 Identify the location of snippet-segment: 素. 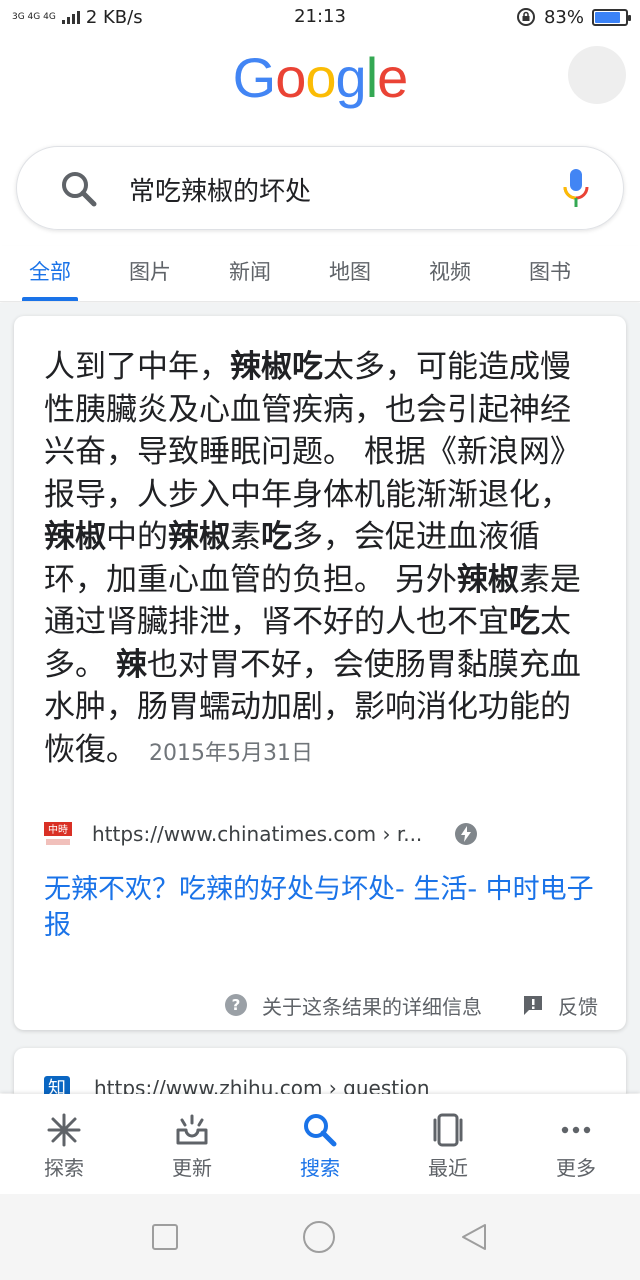
(245, 537).